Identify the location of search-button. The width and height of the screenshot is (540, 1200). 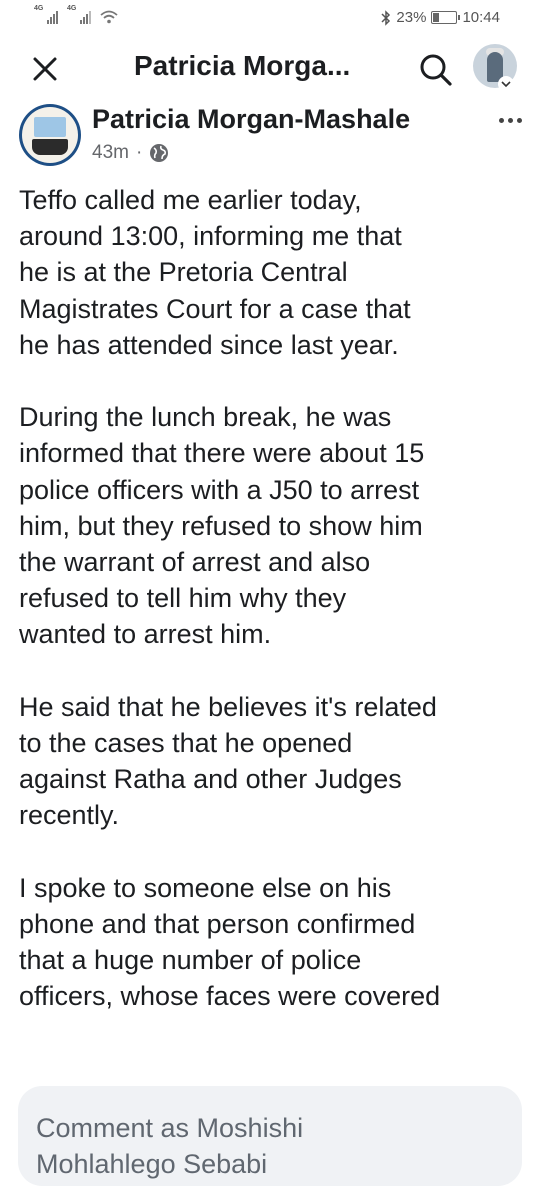
(436, 70).